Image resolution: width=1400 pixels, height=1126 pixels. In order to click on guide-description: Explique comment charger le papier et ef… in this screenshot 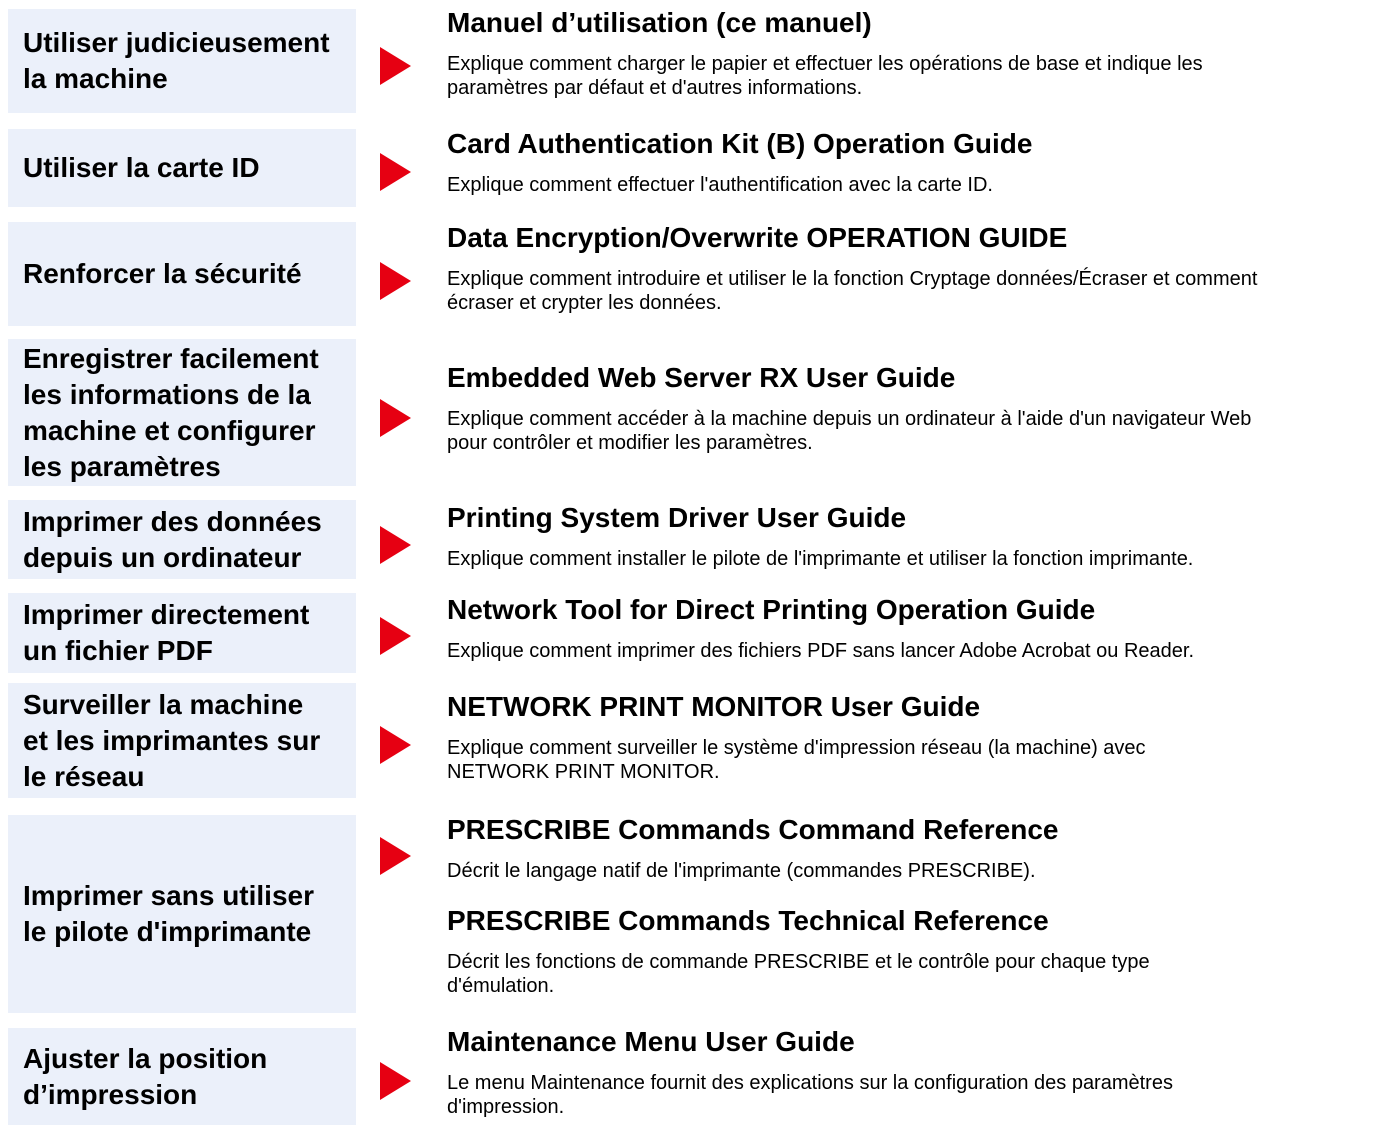, I will do `click(825, 76)`.